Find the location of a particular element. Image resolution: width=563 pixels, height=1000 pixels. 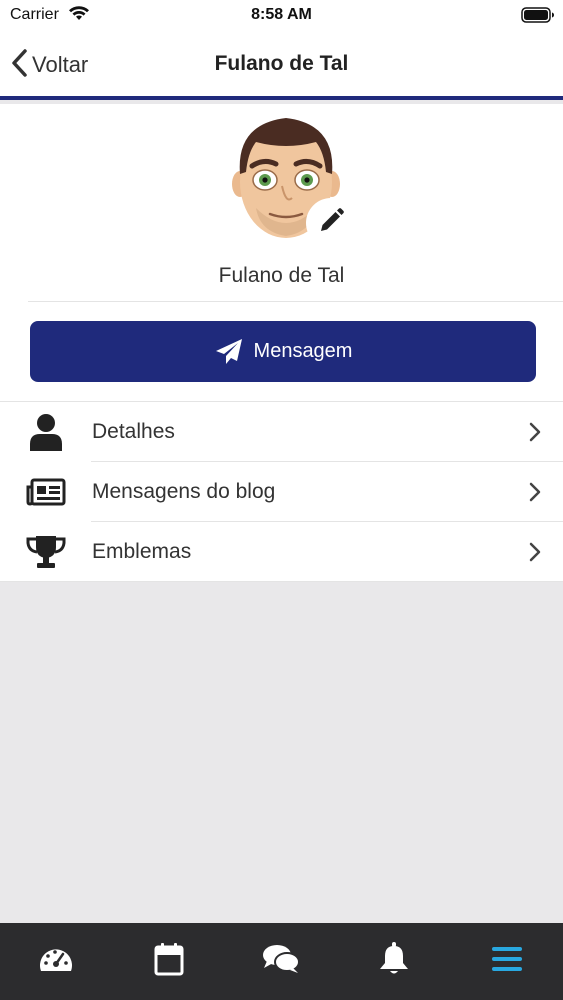

message-button: Mensagem is located at coordinates (283, 351).